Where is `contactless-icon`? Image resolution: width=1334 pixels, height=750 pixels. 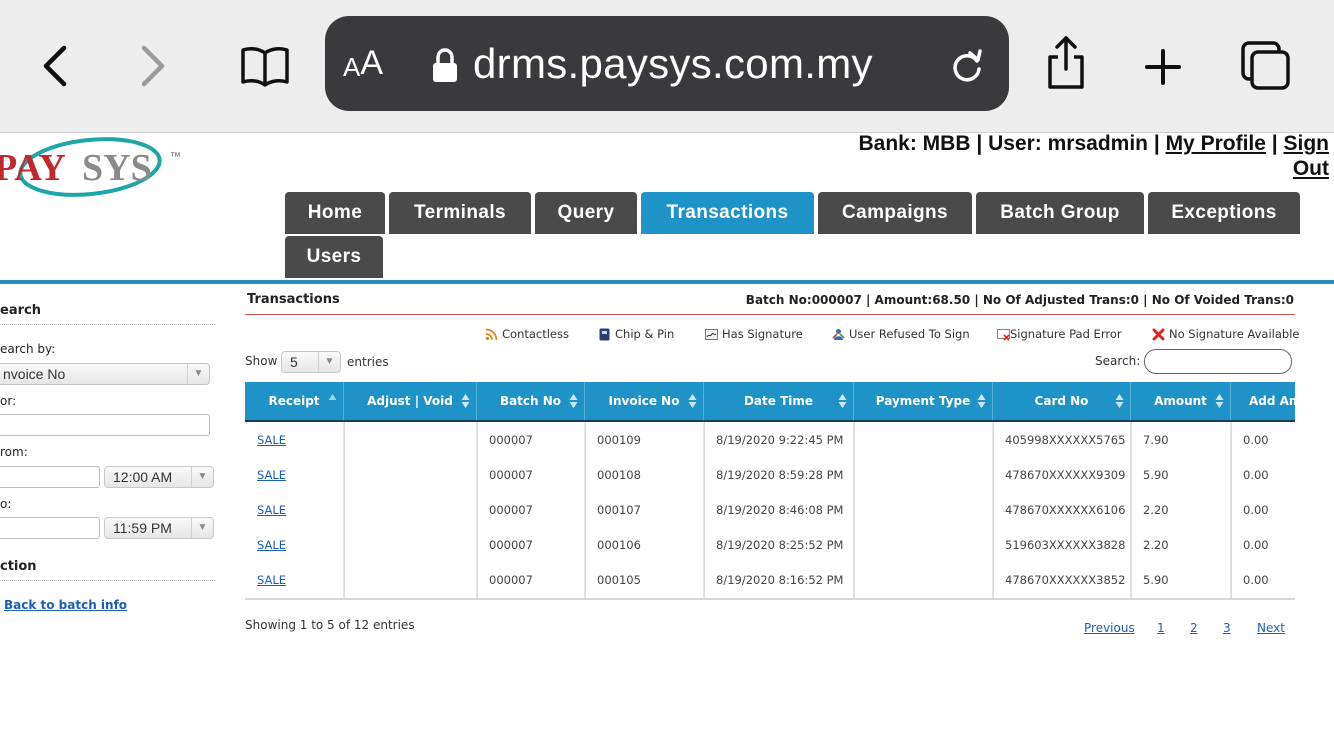
contactless-icon is located at coordinates (491, 334).